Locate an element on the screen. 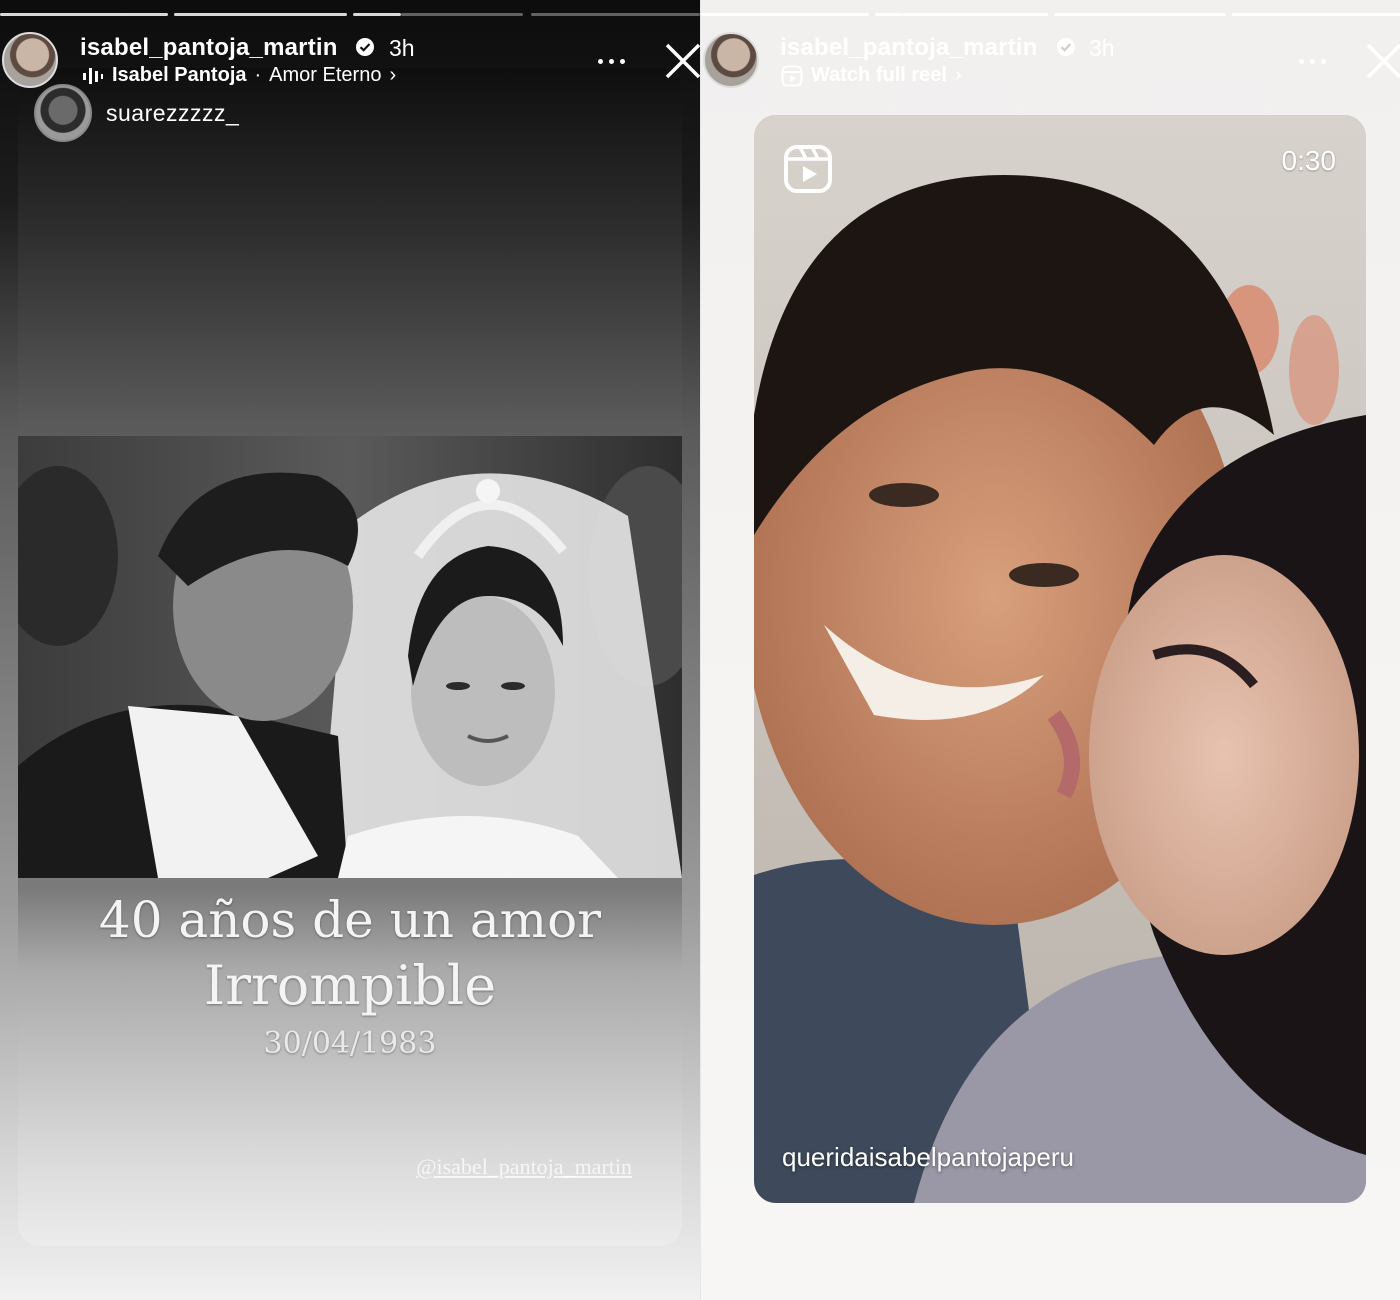  music-attribution: Isabel Pantoja · Amor Eterno › is located at coordinates (239, 75).